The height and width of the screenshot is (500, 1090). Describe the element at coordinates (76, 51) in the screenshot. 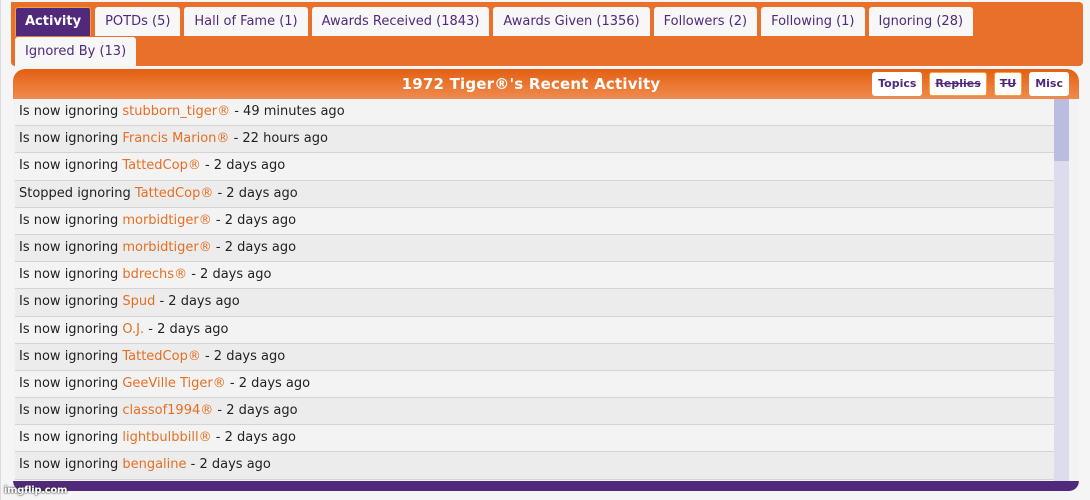

I see `tab-ignored-by: Ignored By (13)` at that location.